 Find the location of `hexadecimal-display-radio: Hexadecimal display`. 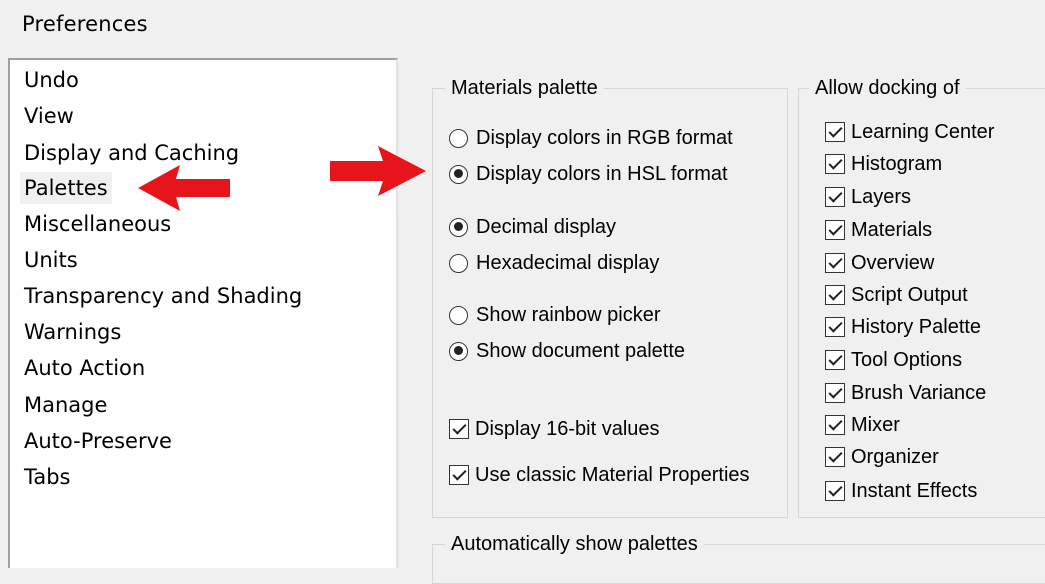

hexadecimal-display-radio: Hexadecimal display is located at coordinates (554, 263).